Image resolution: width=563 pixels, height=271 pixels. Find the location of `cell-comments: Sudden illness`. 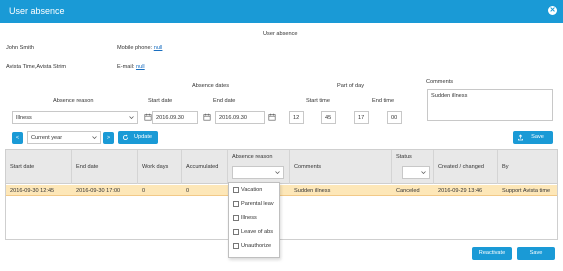

cell-comments: Sudden illness is located at coordinates (312, 191).